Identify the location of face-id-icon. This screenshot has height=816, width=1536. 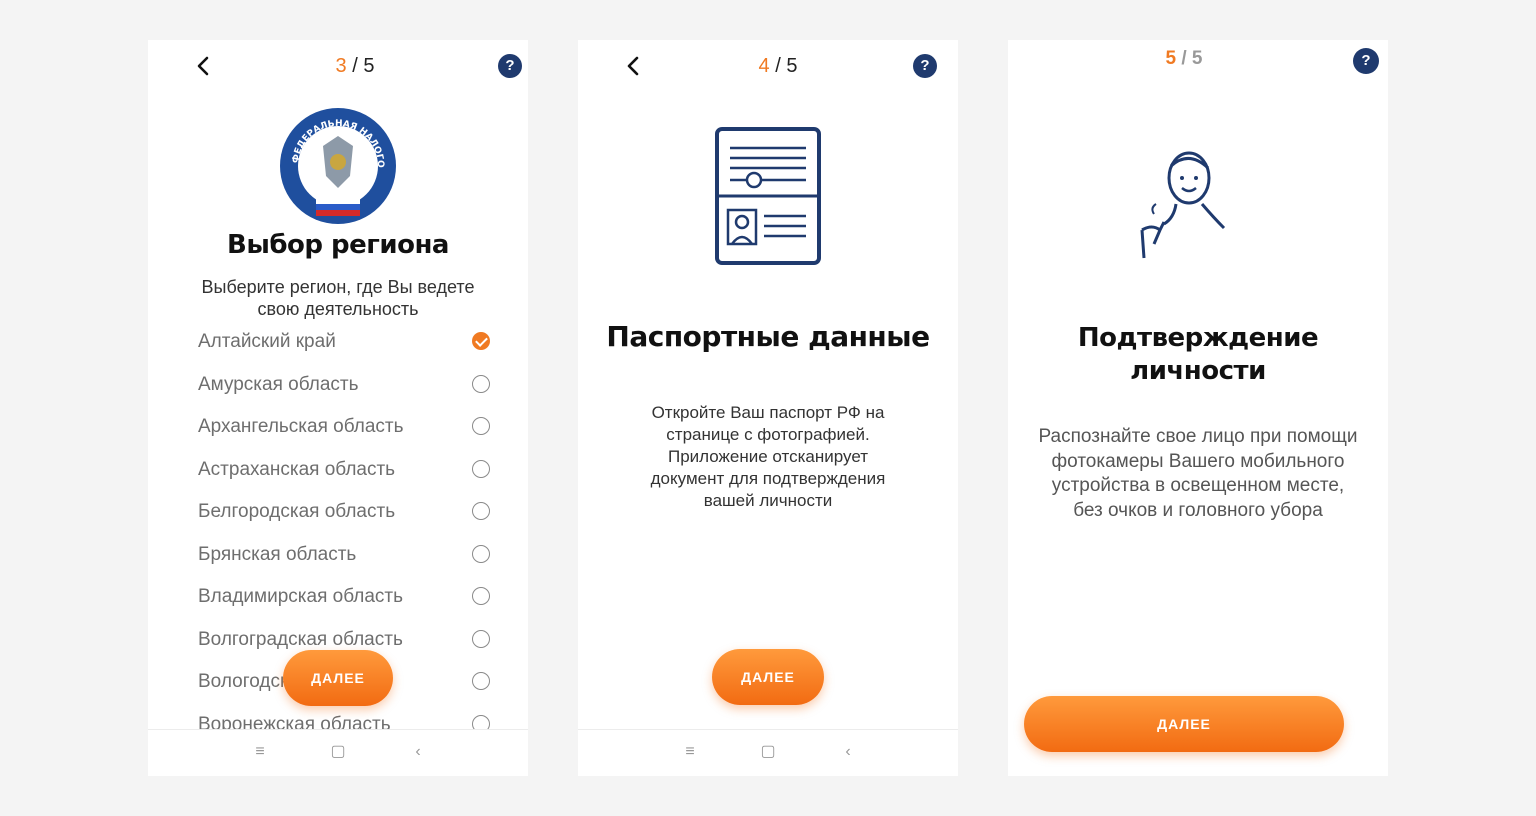
(1183, 205).